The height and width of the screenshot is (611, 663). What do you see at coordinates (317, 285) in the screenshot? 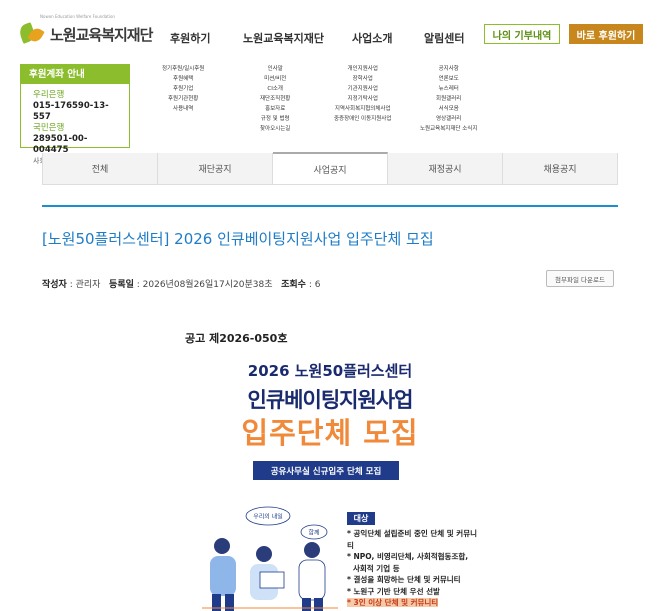
I see `views-value: 6` at bounding box center [317, 285].